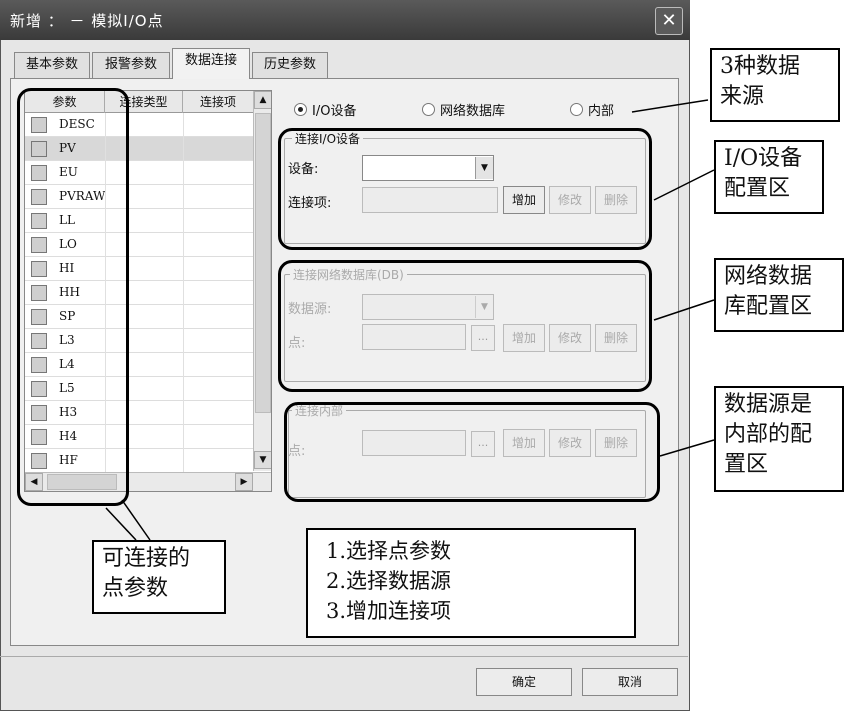 This screenshot has height=711, width=851. Describe the element at coordinates (389, 611) in the screenshot. I see `step-line: 3.增加连接项` at that location.